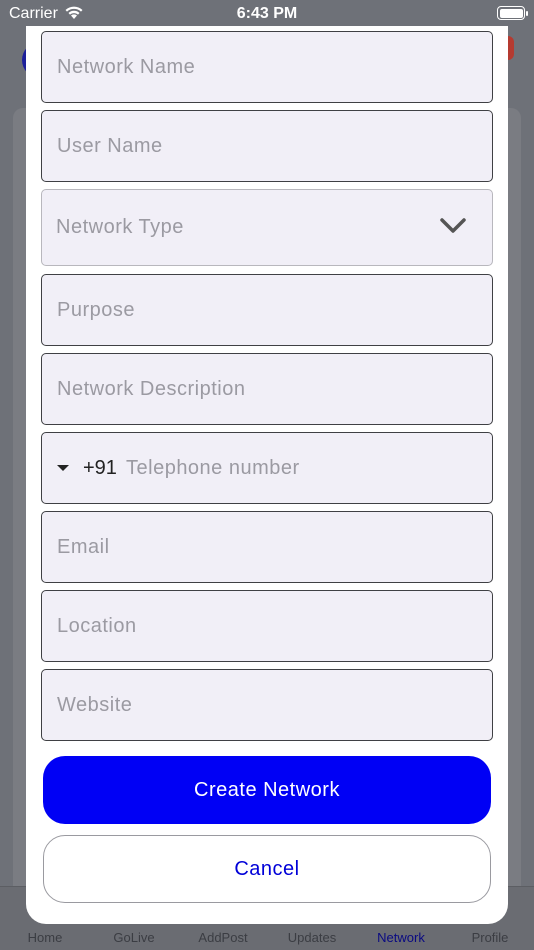  What do you see at coordinates (100, 468) in the screenshot?
I see `country-code: +91` at bounding box center [100, 468].